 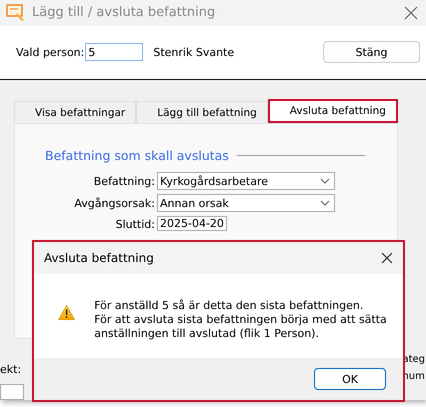 I want to click on partial-field, so click(x=12, y=392).